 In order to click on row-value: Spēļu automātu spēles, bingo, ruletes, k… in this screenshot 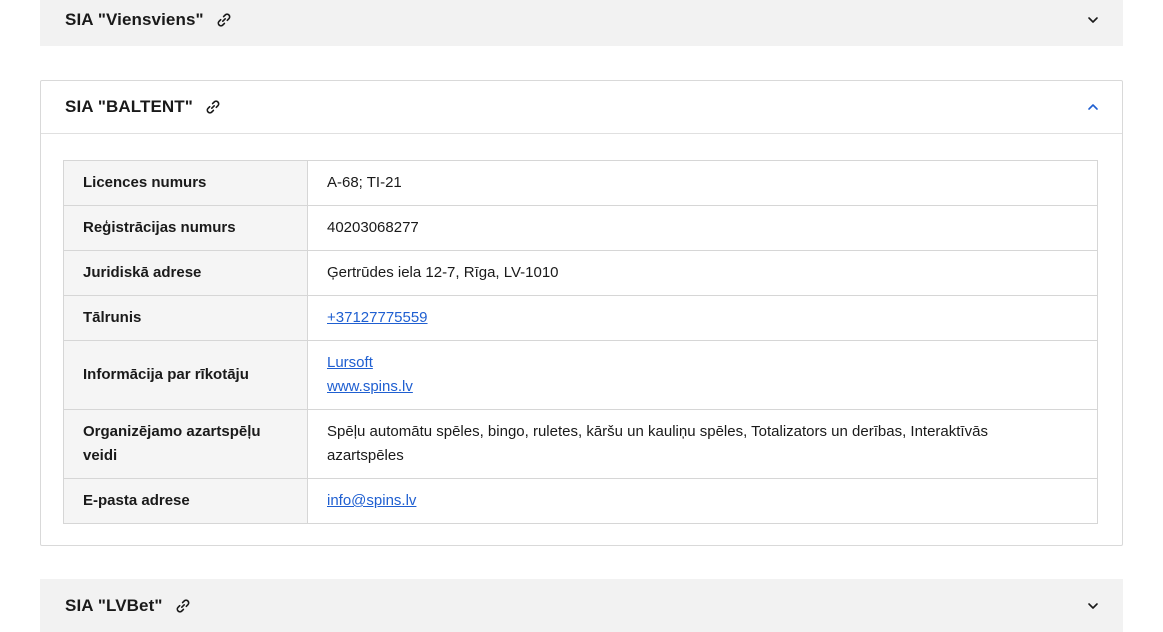, I will do `click(702, 444)`.